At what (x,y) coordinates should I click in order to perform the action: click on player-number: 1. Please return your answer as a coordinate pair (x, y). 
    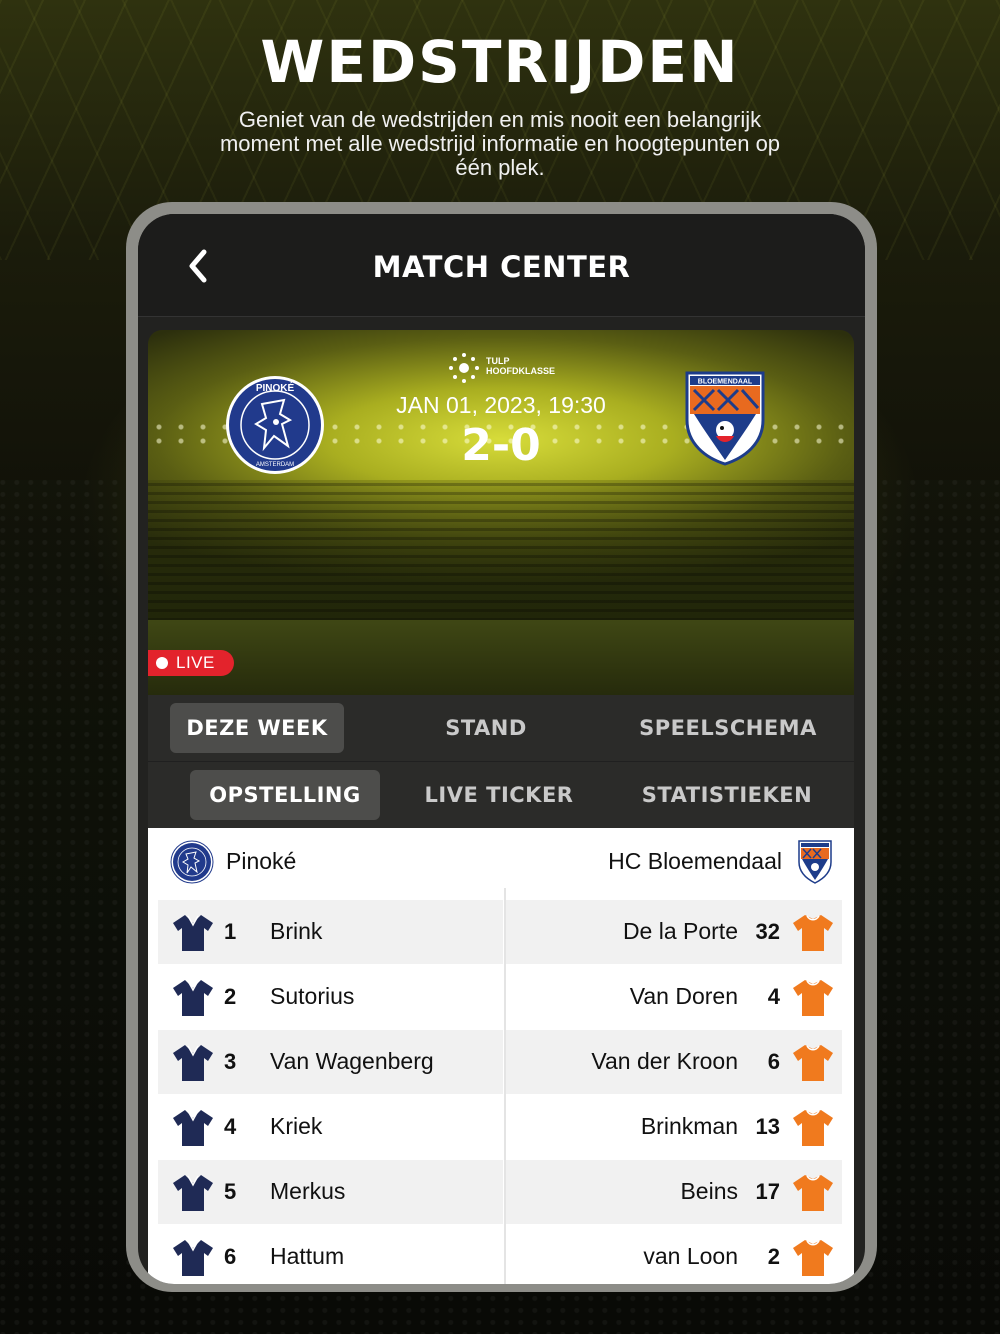
    Looking at the image, I should click on (230, 931).